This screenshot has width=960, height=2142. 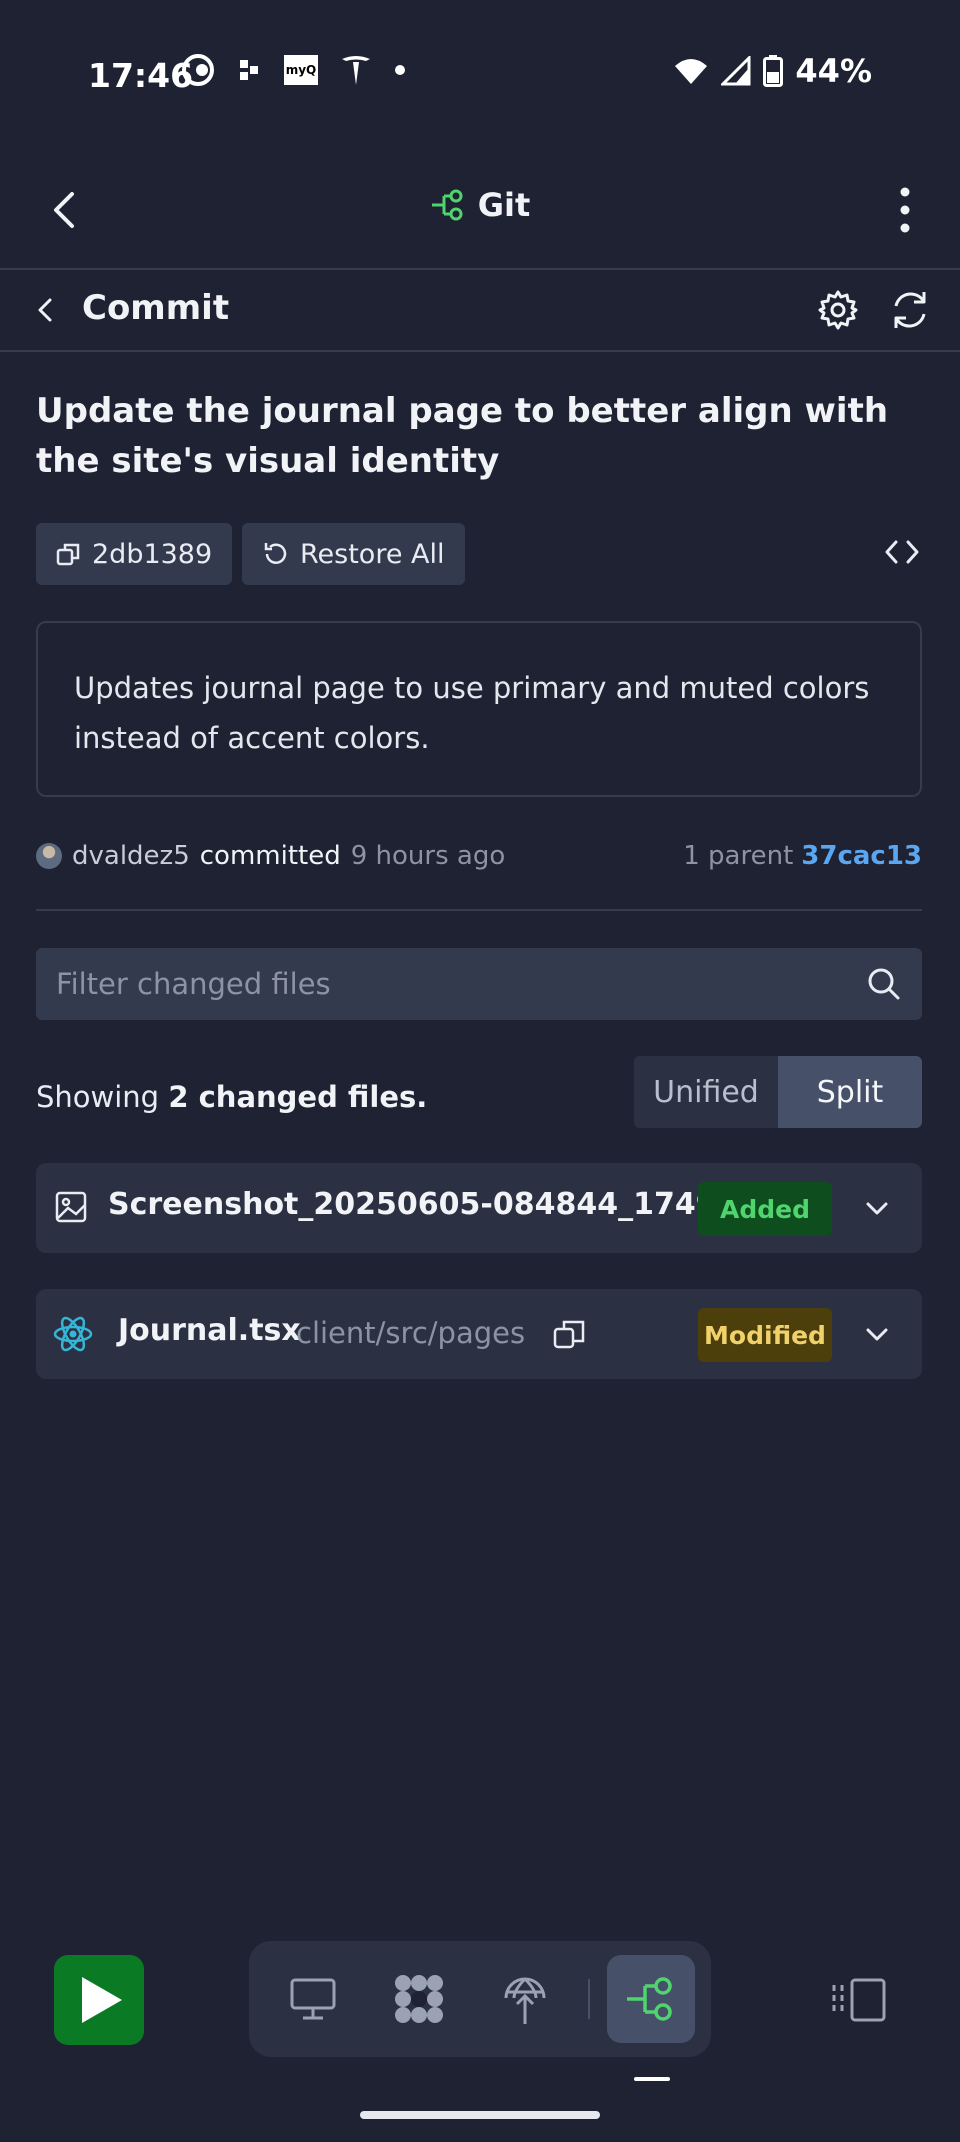 I want to click on search-icon, so click(x=884, y=984).